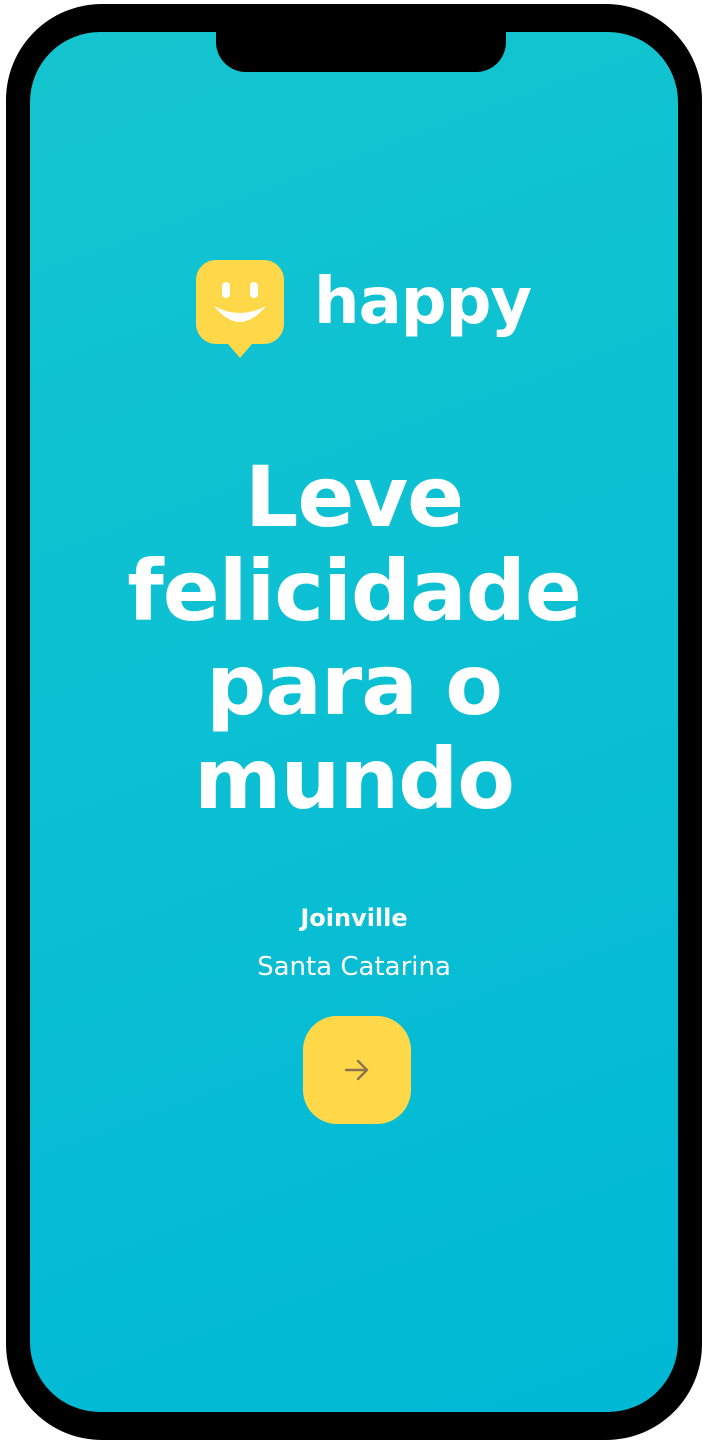  I want to click on brand-logo: happy, so click(364, 315).